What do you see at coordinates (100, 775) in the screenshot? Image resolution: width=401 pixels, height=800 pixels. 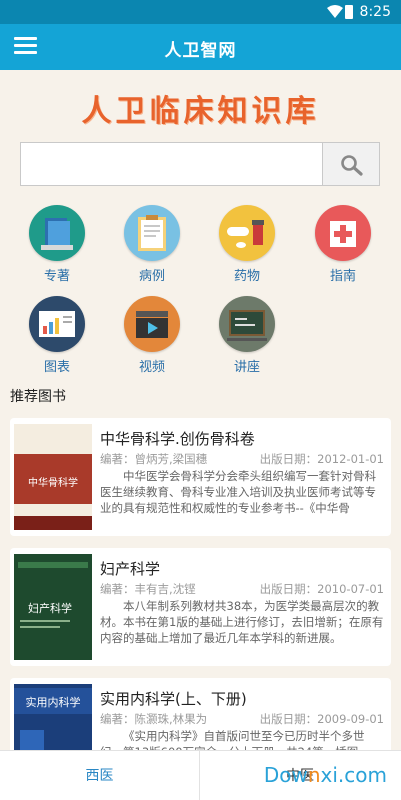 I see `tab-western-medicine: 西医` at bounding box center [100, 775].